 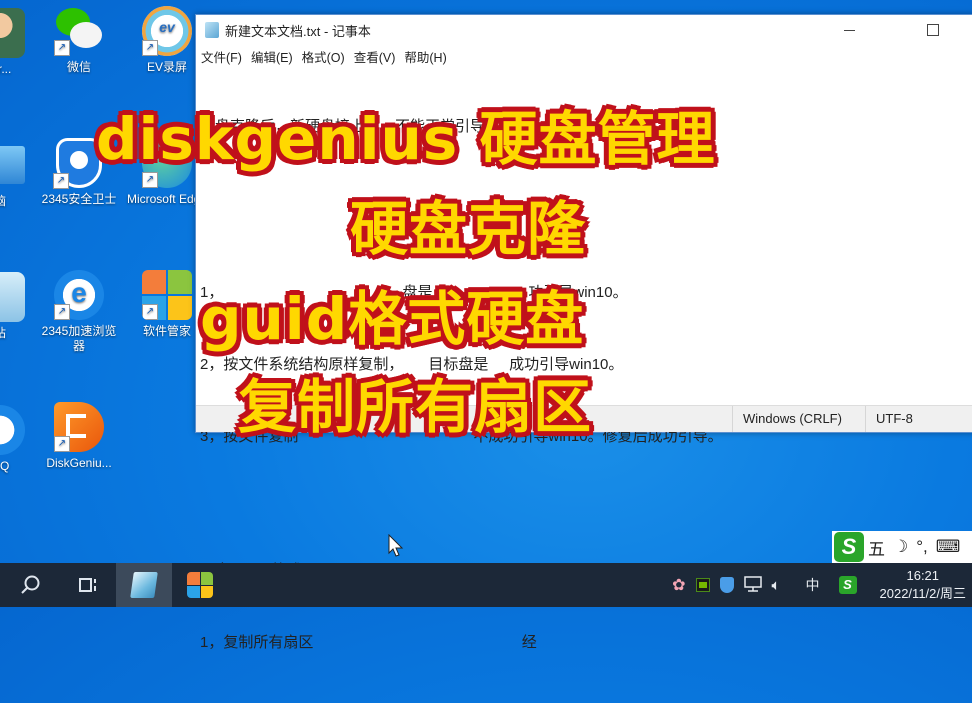 I want to click on network-icon, so click(x=752, y=585).